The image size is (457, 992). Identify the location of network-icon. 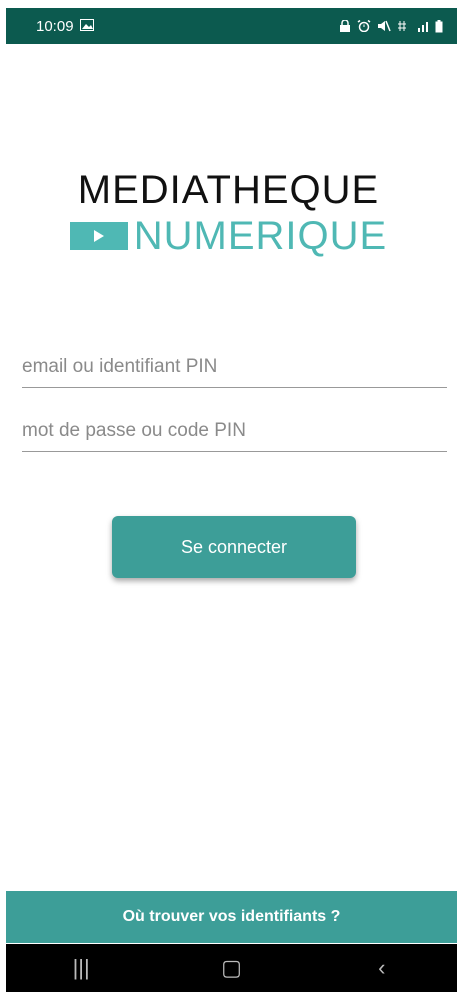
(402, 26).